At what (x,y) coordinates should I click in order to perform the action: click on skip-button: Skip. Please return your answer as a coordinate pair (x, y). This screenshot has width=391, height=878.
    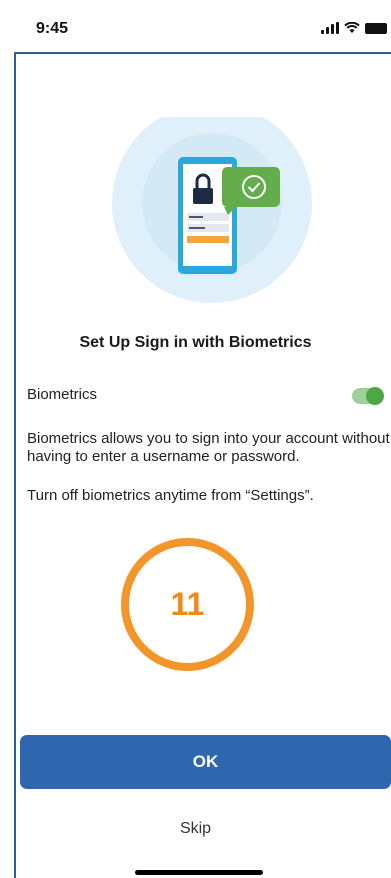
    Looking at the image, I should click on (195, 829).